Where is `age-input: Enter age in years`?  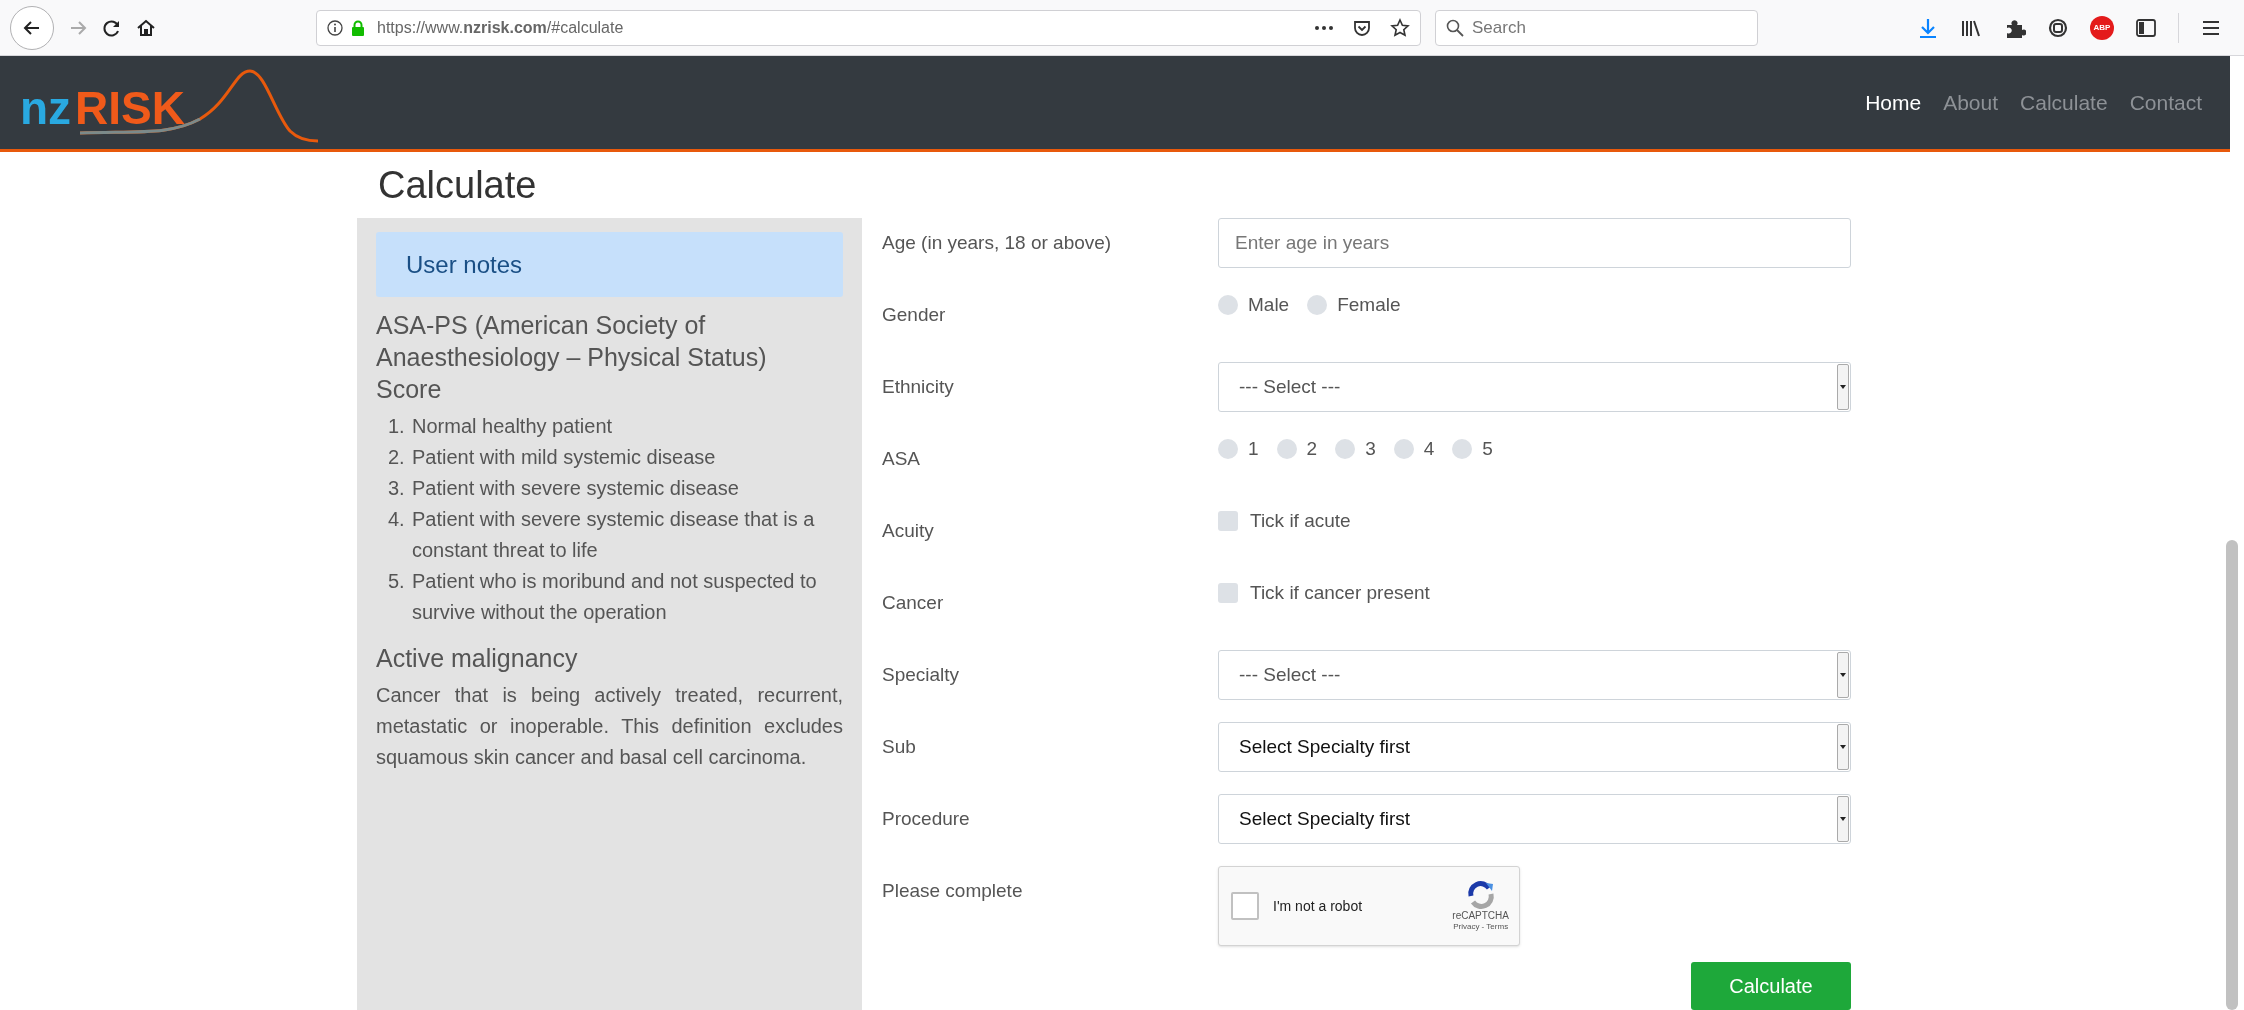
age-input: Enter age in years is located at coordinates (1534, 243).